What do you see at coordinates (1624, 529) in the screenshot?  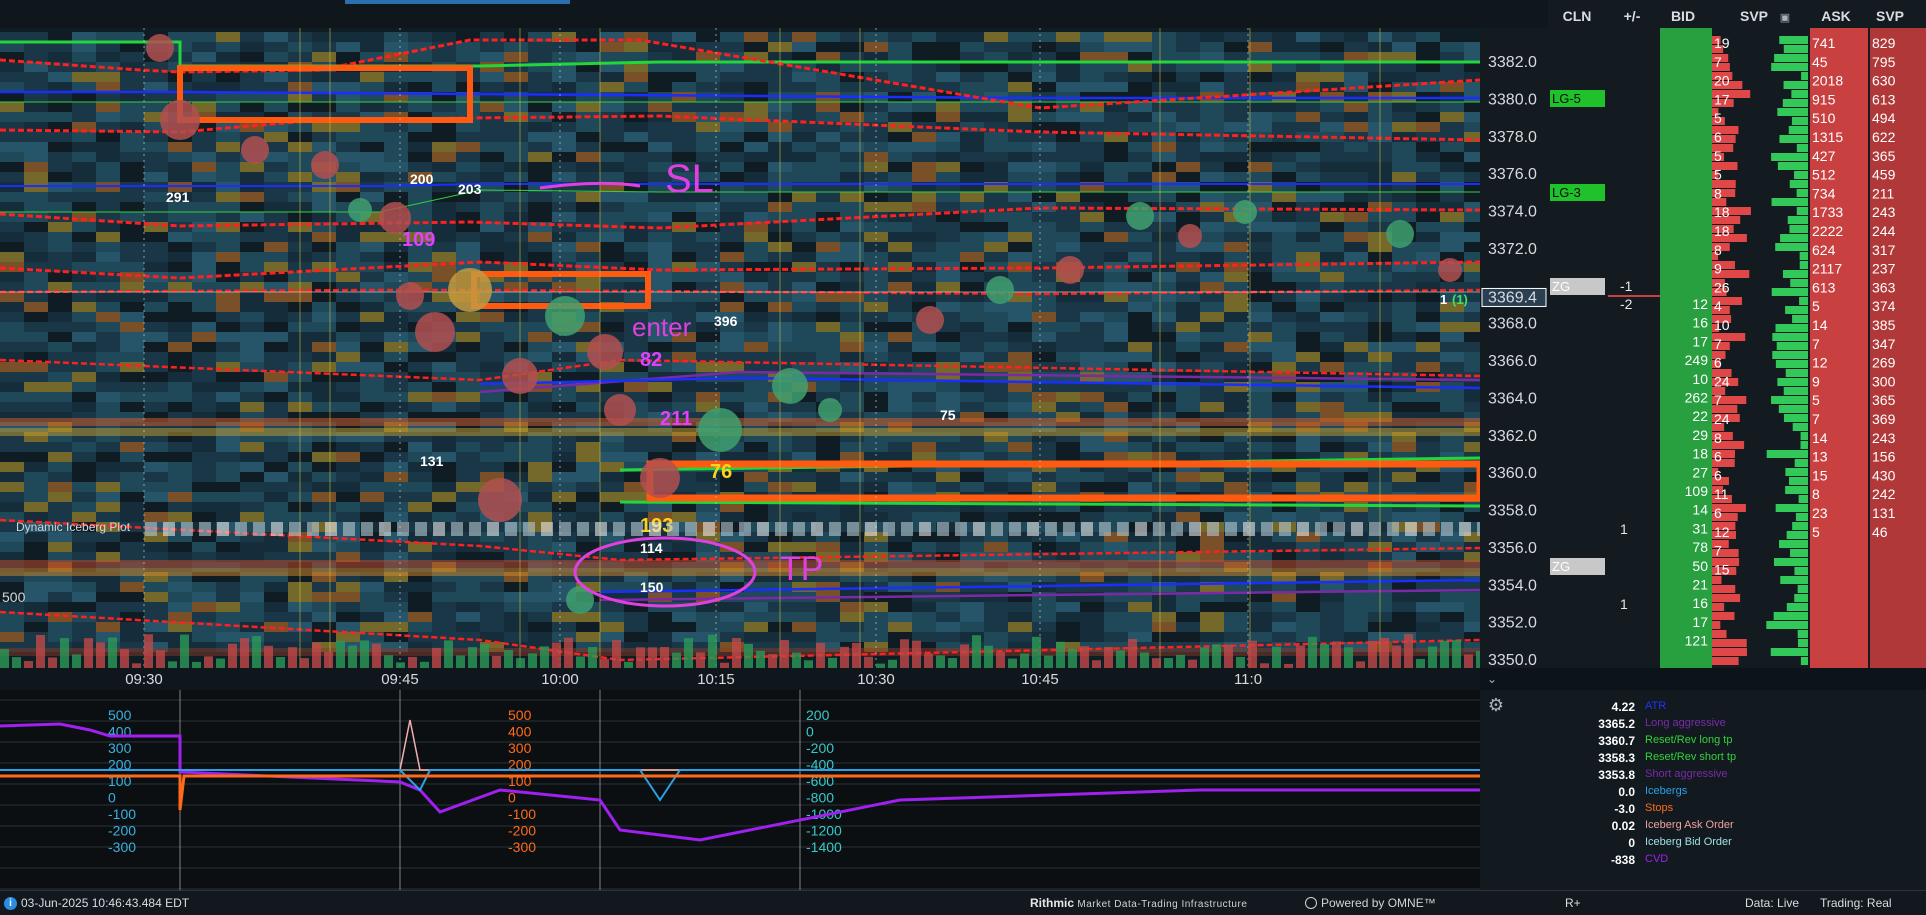 I see `plusminus-value: 1` at bounding box center [1624, 529].